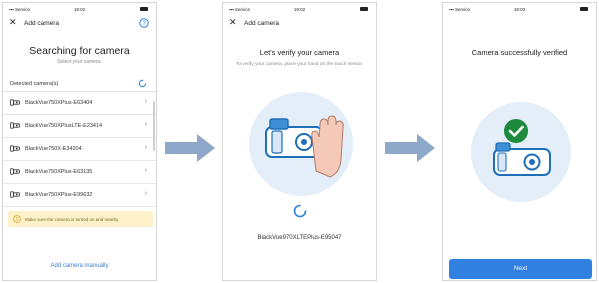  Describe the element at coordinates (59, 103) in the screenshot. I see `camera-name: BlackVue750XPlus-E63404` at that location.